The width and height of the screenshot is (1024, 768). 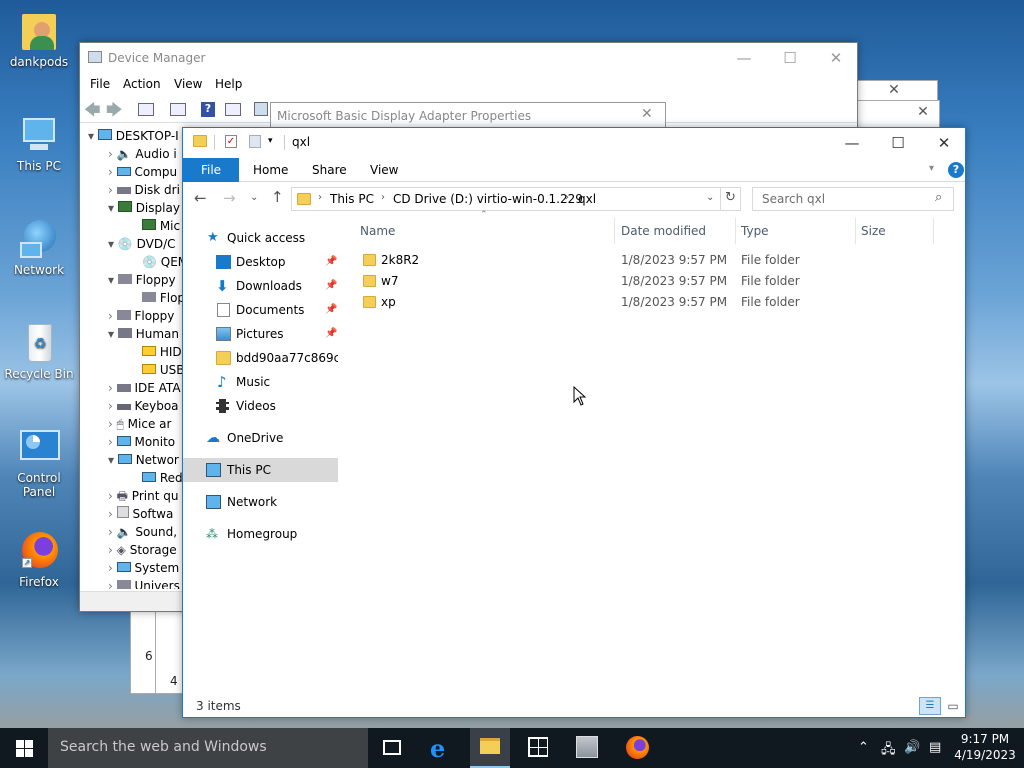 I want to click on desktop-icon-dankpods: dankpods, so click(x=39, y=39).